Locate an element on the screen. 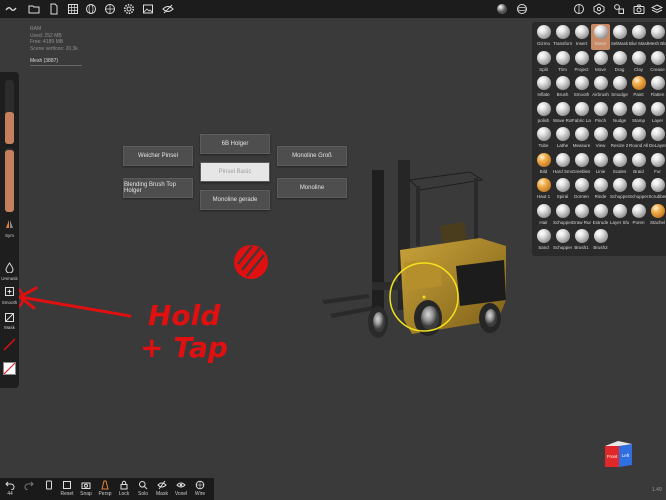 The height and width of the screenshot is (500, 666). tool-dornen: Dornen is located at coordinates (581, 190).